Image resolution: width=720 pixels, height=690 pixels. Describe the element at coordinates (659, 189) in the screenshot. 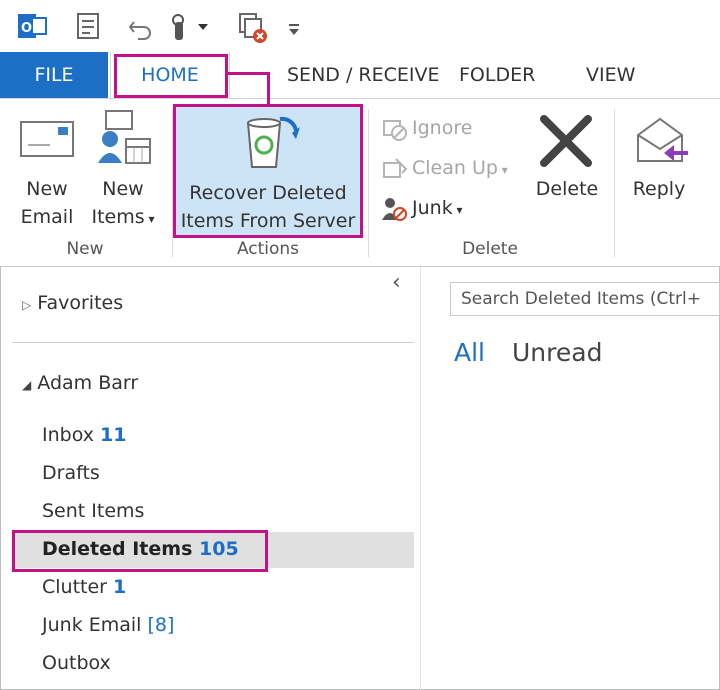

I see `reply-button: Reply` at that location.